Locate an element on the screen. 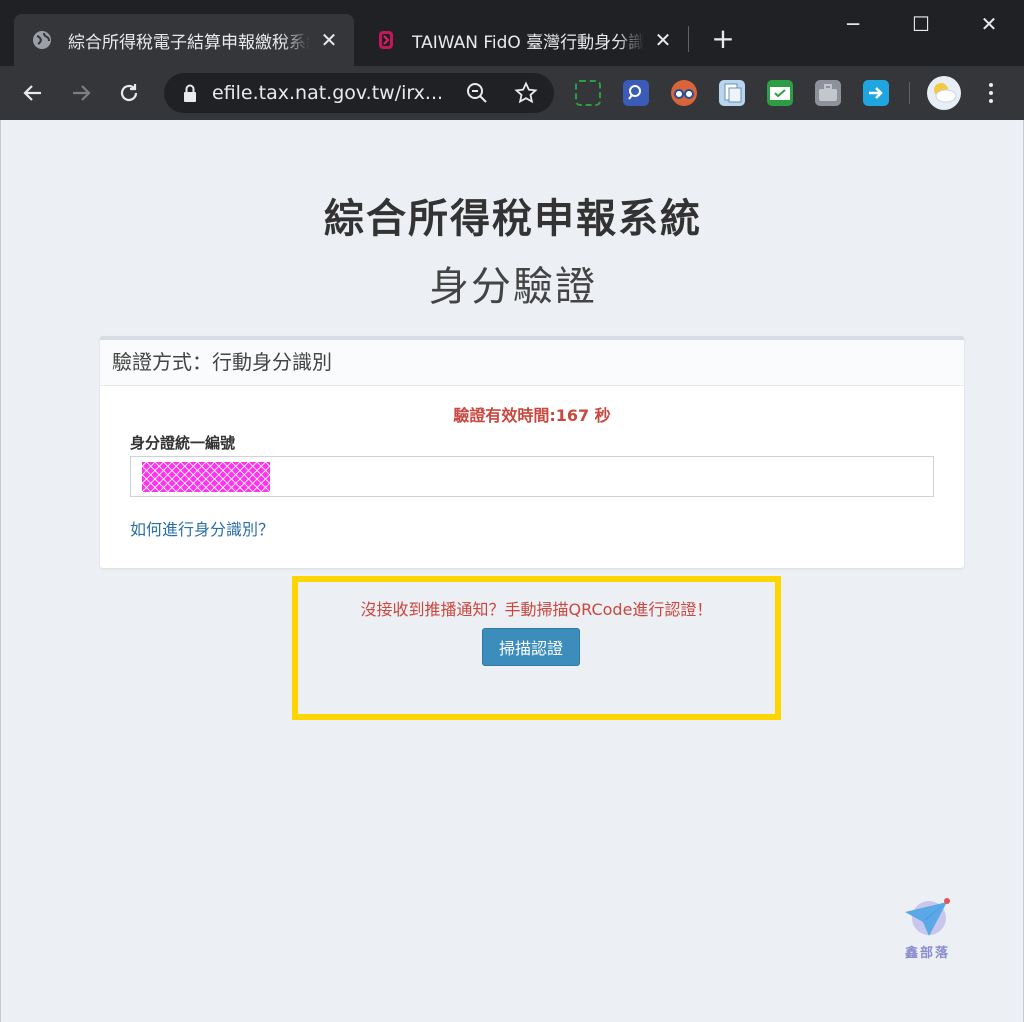 The width and height of the screenshot is (1024, 1022). scan-verify-button: 掃描認證 is located at coordinates (531, 647).